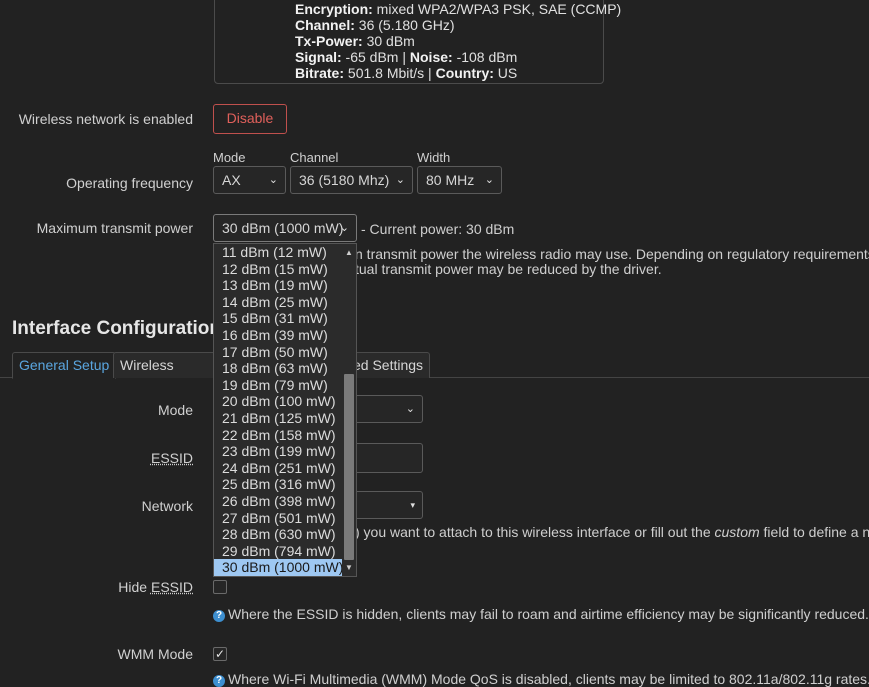 This screenshot has width=869, height=687. Describe the element at coordinates (375, 25) in the screenshot. I see `channel-line: Channel: 36 (5.180 GHz)` at that location.